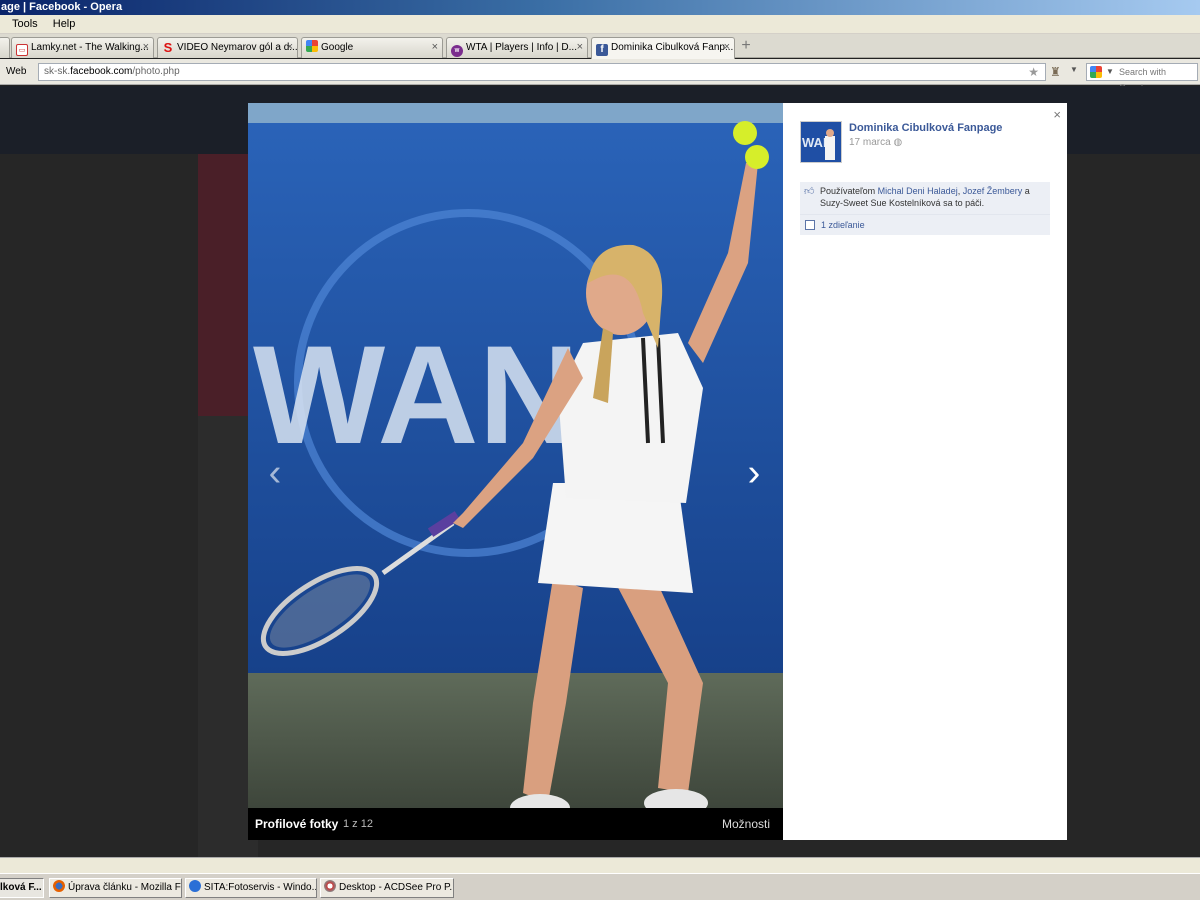 The image size is (1200, 900). I want to click on tab-partial, so click(5, 47).